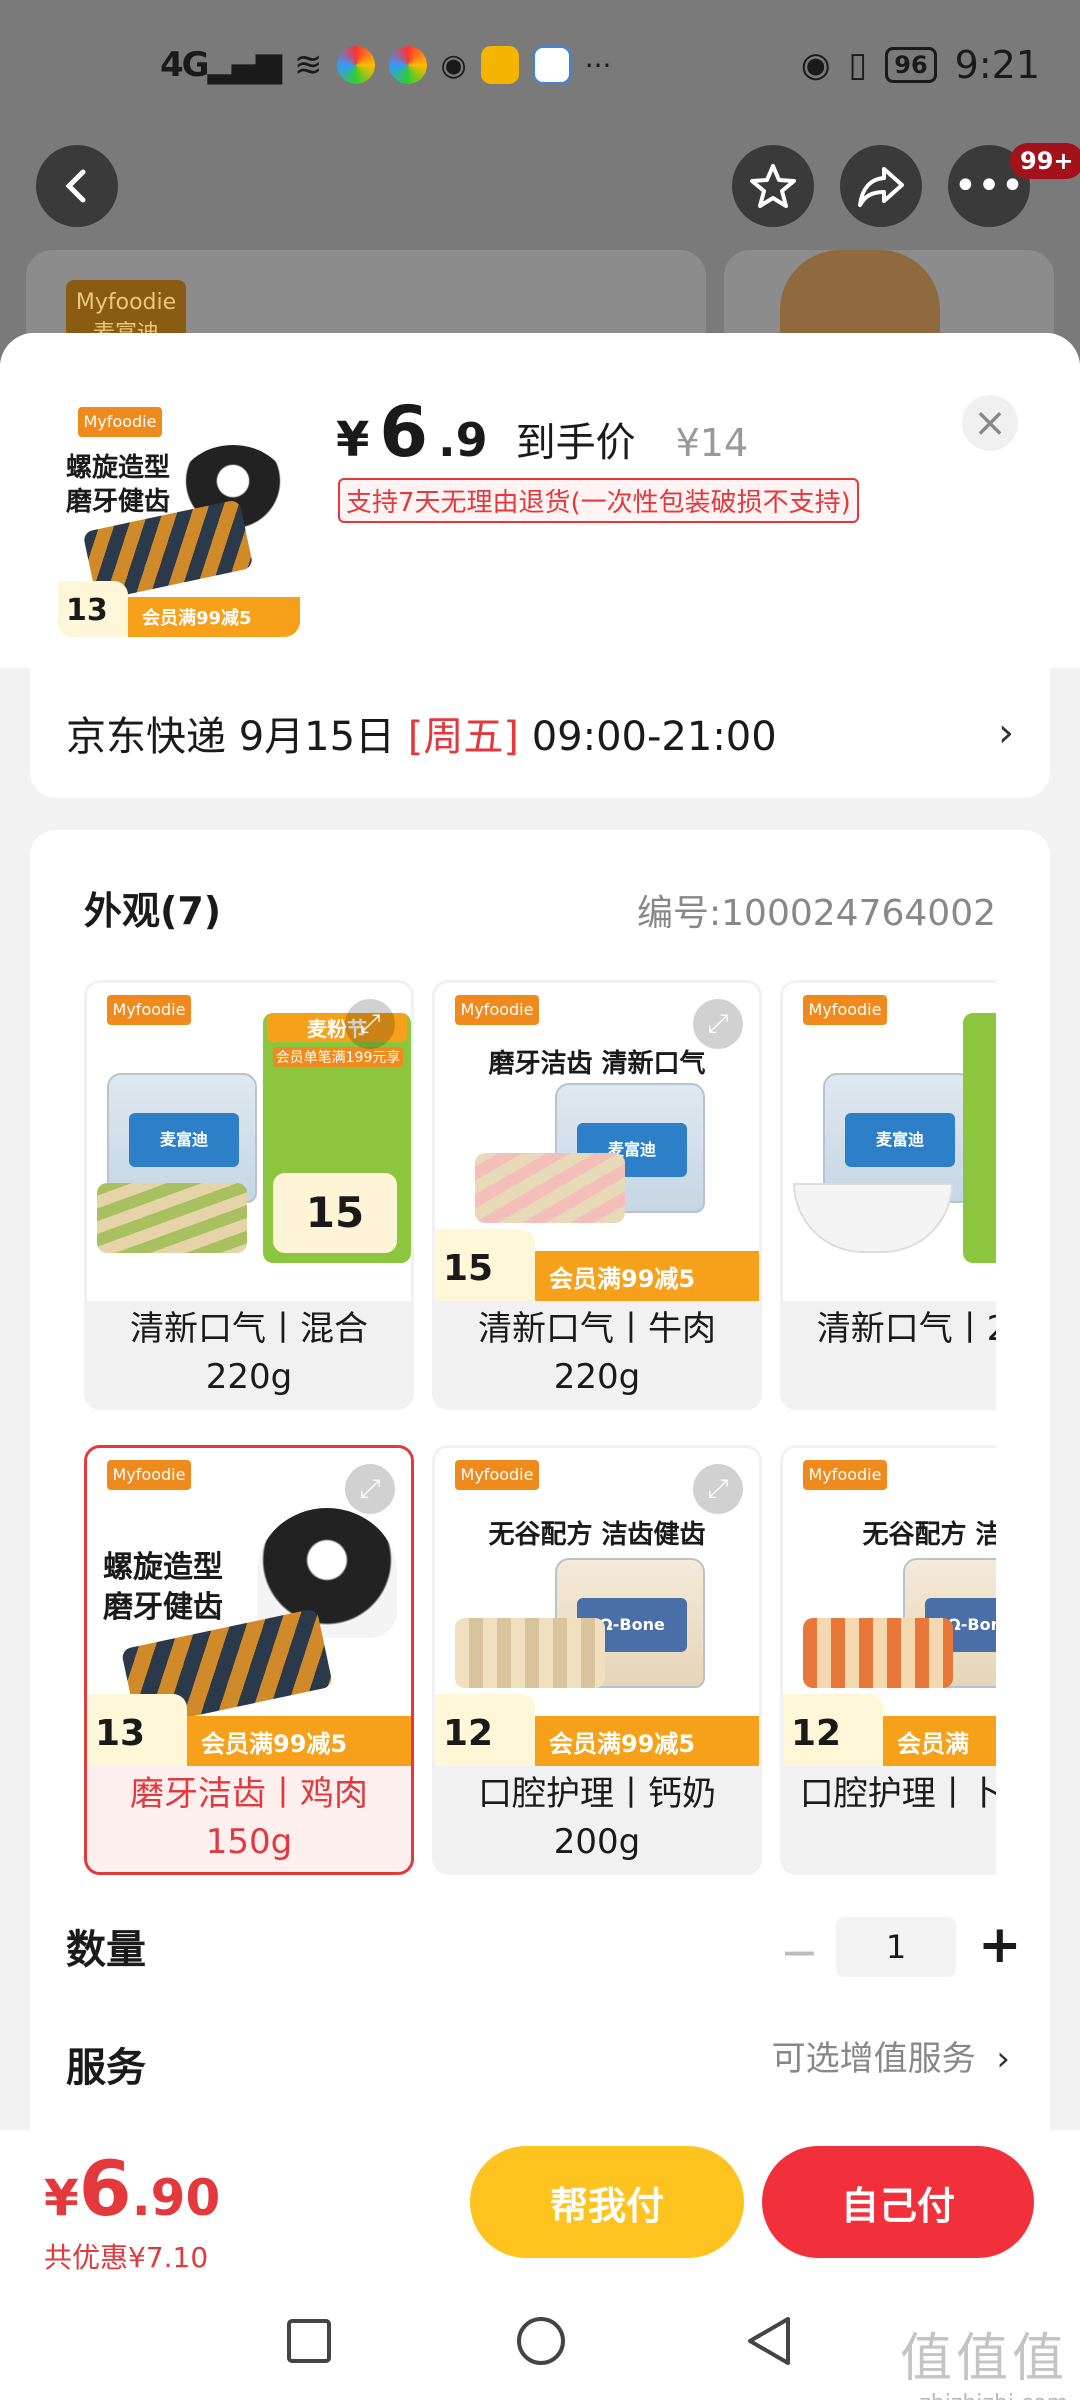 This screenshot has width=1080, height=2400. I want to click on variant-headline: 无谷配方 洁齿健齿, so click(597, 1535).